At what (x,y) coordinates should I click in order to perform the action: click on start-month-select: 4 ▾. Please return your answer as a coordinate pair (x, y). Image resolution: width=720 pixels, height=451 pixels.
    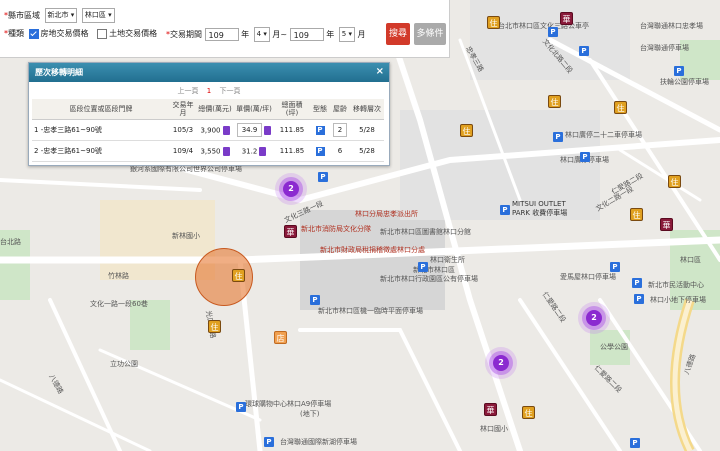
    Looking at the image, I should click on (261, 34).